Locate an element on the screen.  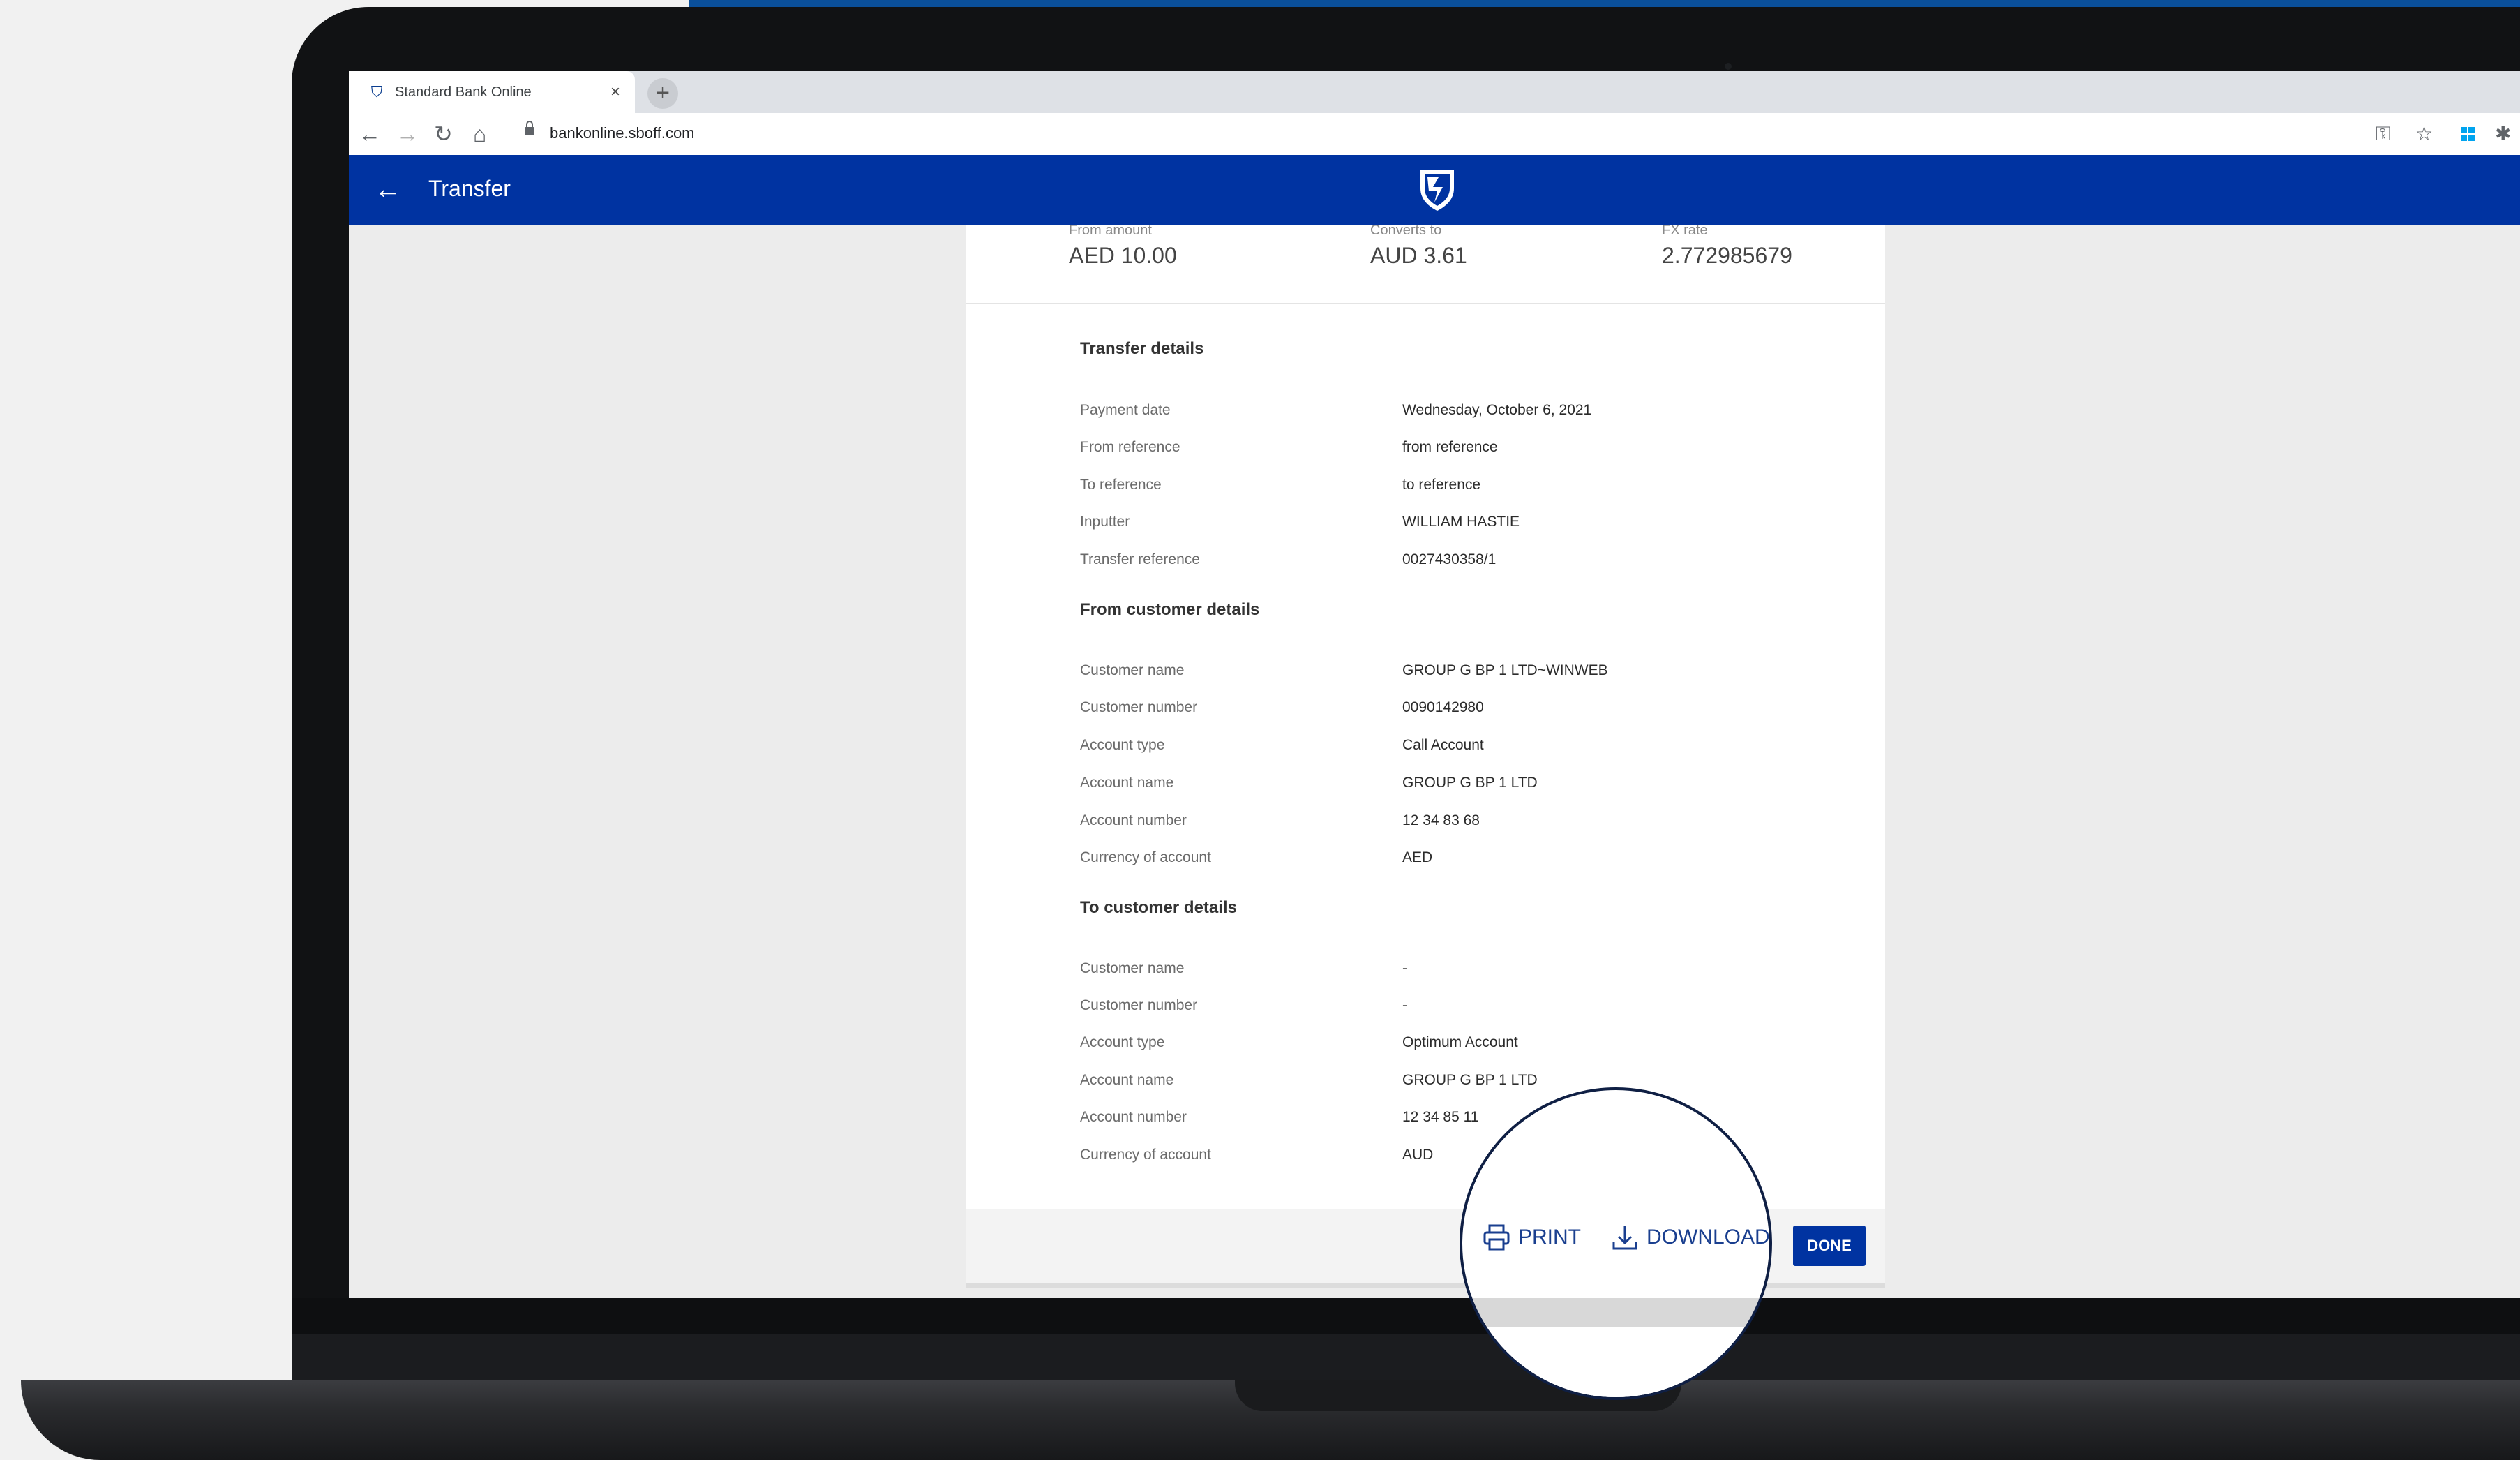
home-icon: ⌂ is located at coordinates (479, 134).